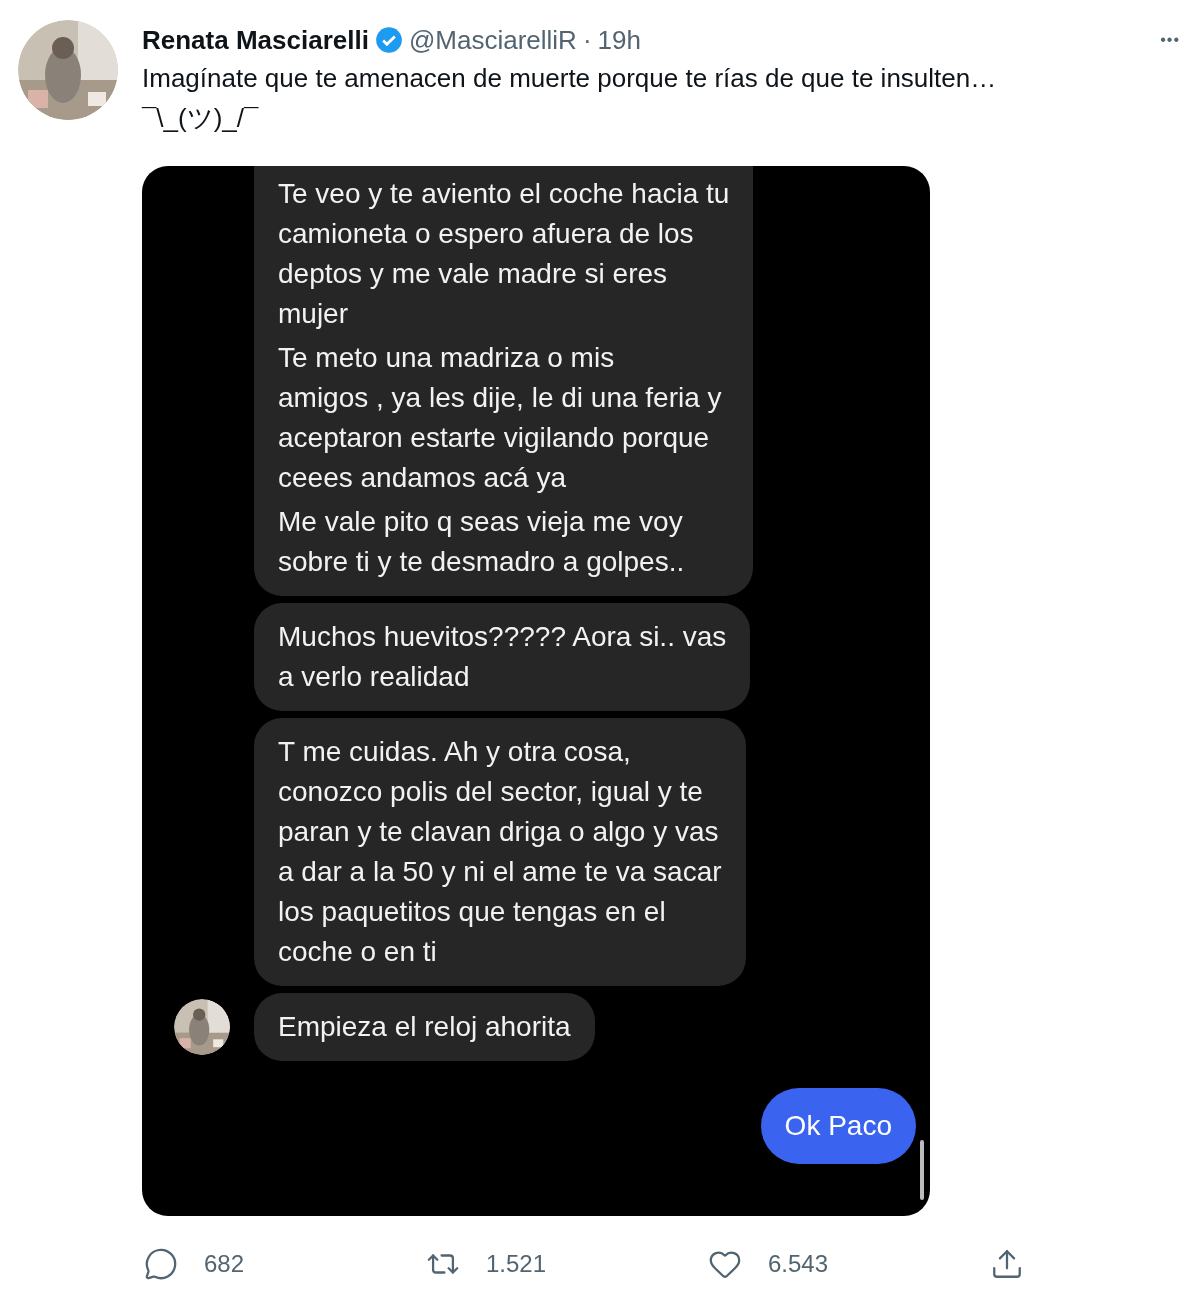 This screenshot has width=1200, height=1315. I want to click on message-text: Me vale pito q seas vieja me voy sobre ti y te desmadro a golpes.., so click(482, 542).